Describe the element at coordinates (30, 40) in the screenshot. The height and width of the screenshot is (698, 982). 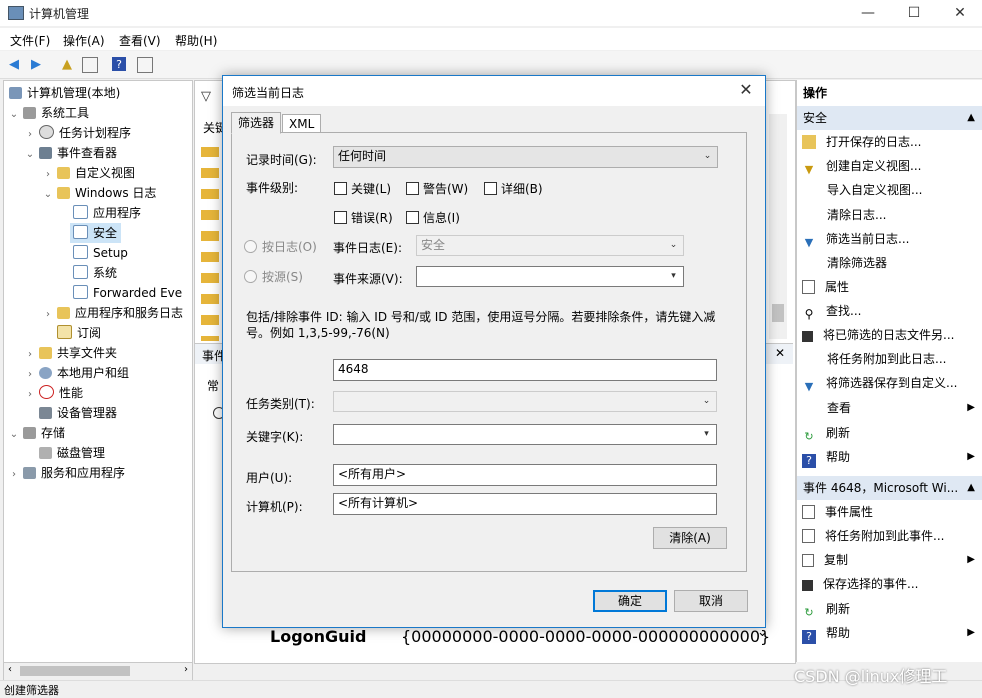
I see `menu-file: 文件(F)` at that location.